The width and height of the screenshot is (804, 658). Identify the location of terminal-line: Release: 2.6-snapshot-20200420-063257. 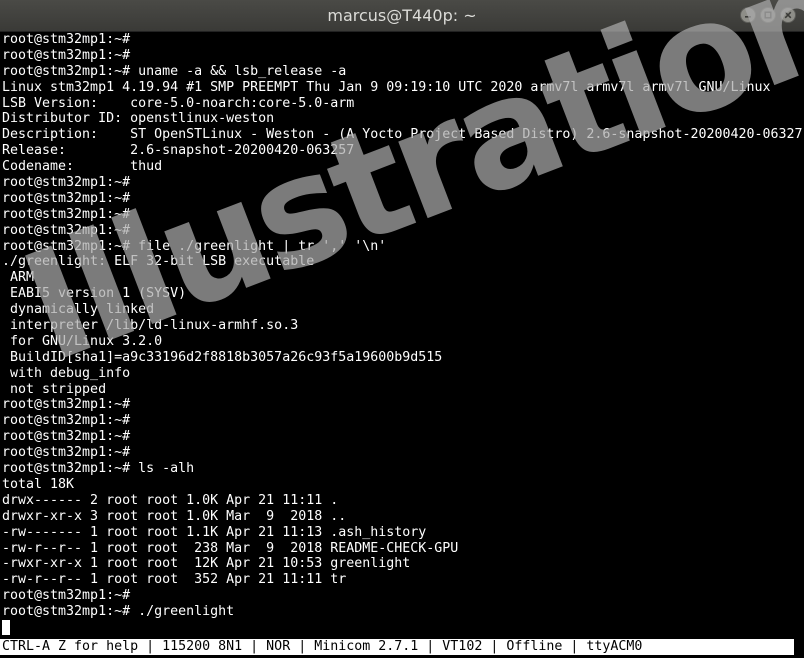
(178, 151).